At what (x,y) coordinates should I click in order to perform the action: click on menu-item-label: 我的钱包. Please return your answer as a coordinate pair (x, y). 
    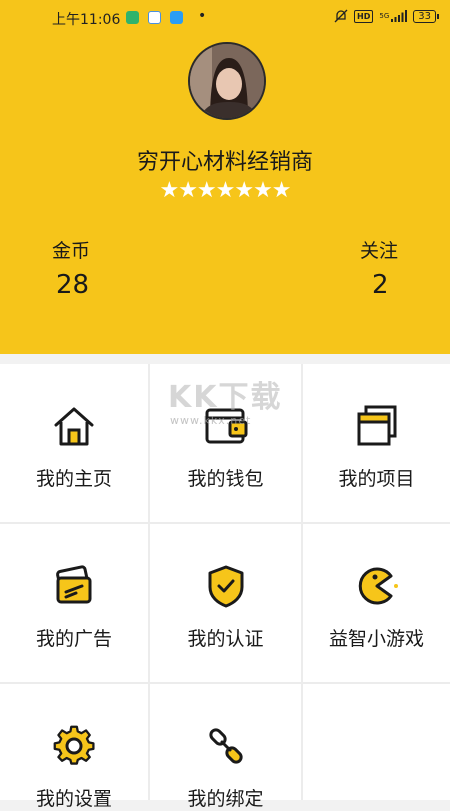
    Looking at the image, I should click on (225, 479).